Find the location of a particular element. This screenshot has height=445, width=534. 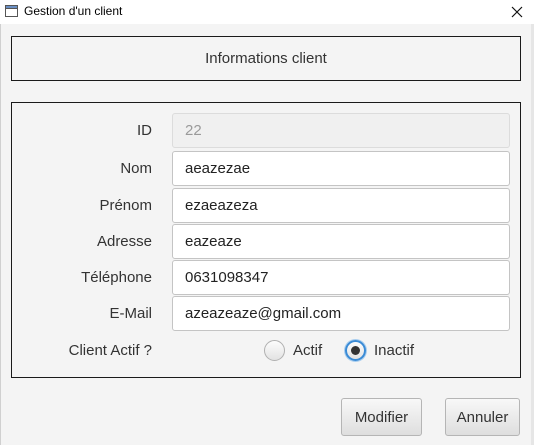

annuler-button: Annuler is located at coordinates (482, 417).